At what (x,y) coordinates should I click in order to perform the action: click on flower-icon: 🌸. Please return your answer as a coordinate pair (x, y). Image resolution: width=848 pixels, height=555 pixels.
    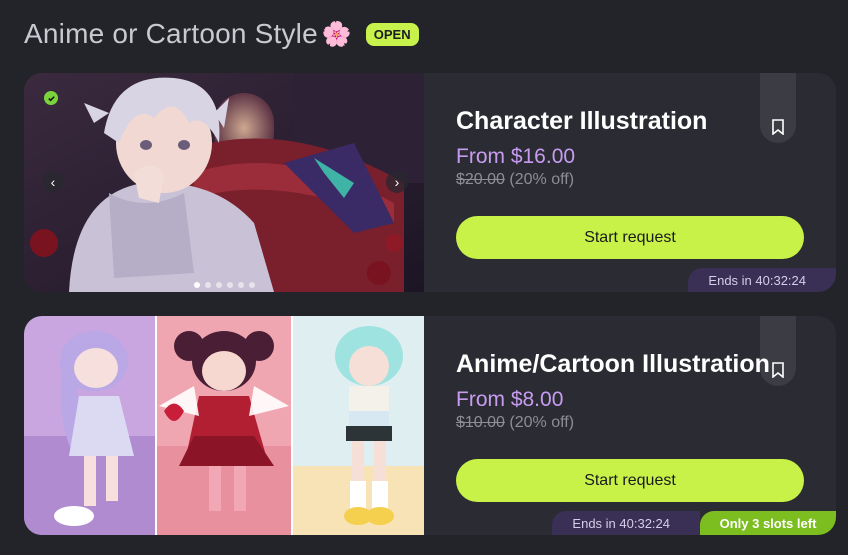
    Looking at the image, I should click on (336, 34).